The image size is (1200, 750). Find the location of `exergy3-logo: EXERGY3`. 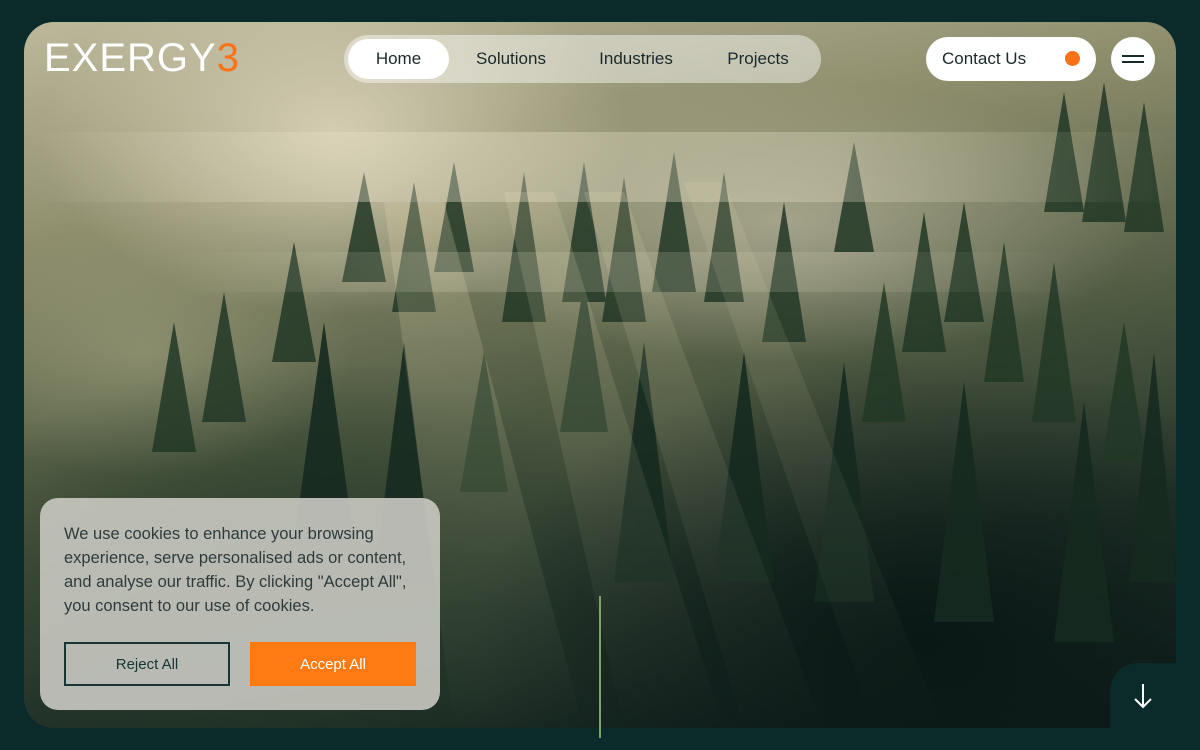

exergy3-logo: EXERGY3 is located at coordinates (142, 58).